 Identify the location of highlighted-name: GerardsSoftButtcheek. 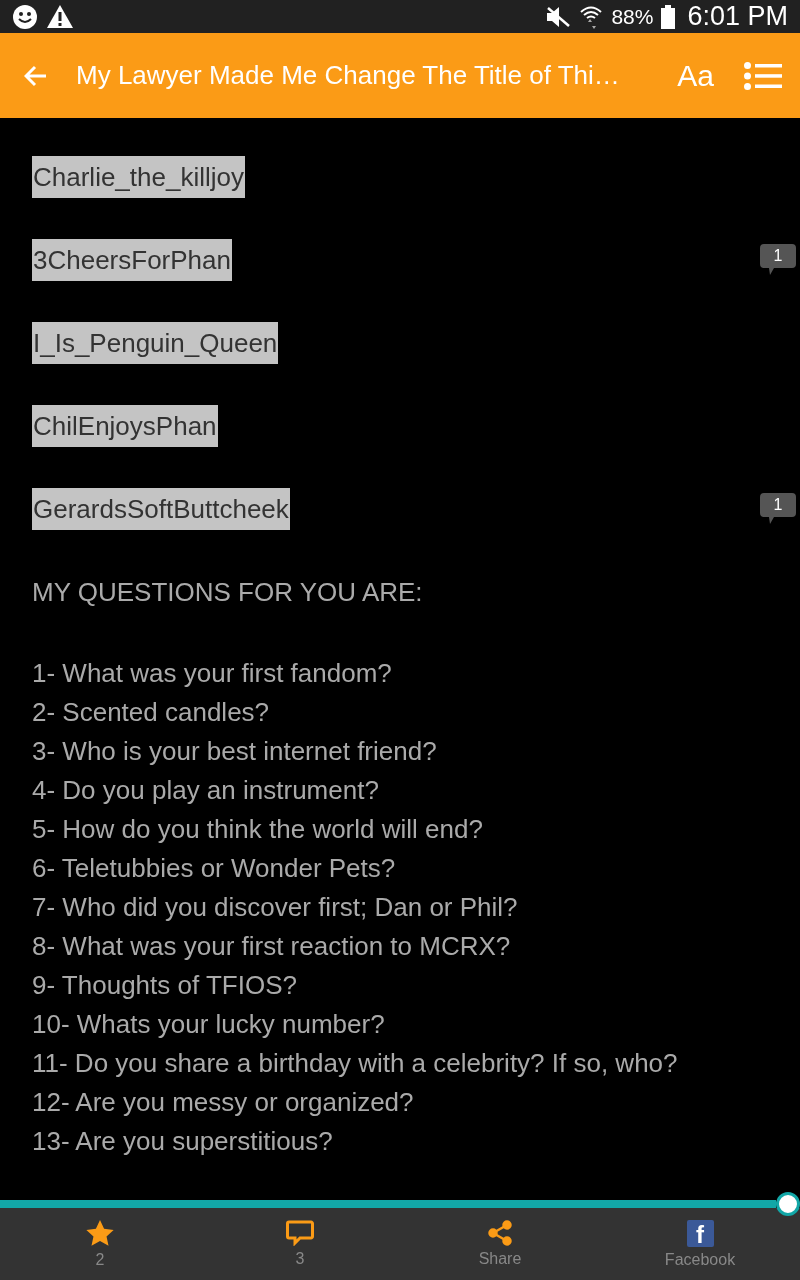
(161, 509).